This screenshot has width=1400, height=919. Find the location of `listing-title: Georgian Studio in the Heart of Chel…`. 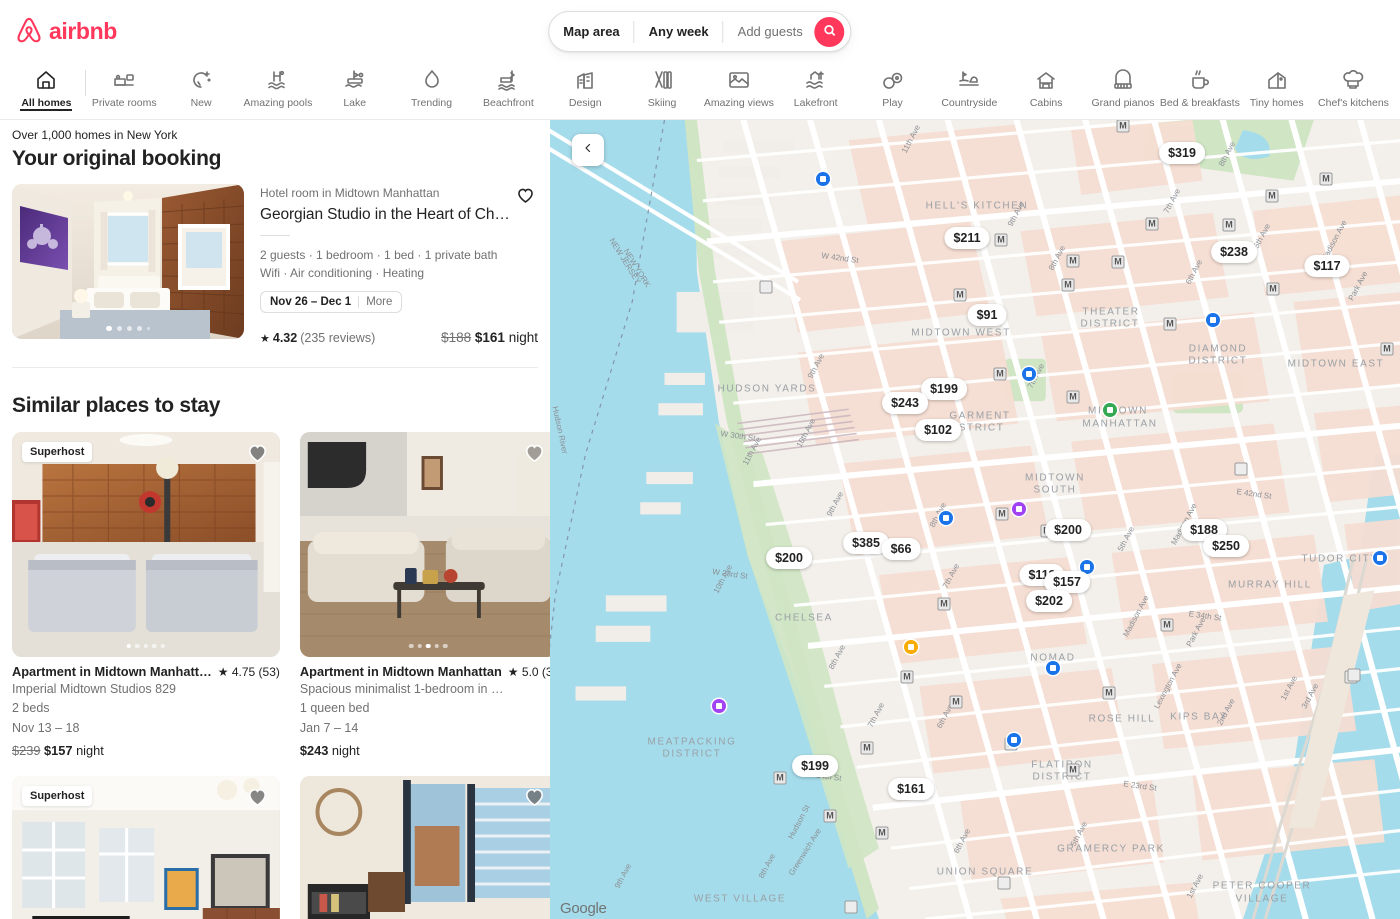

listing-title: Georgian Studio in the Heart of Chel… is located at coordinates (385, 215).